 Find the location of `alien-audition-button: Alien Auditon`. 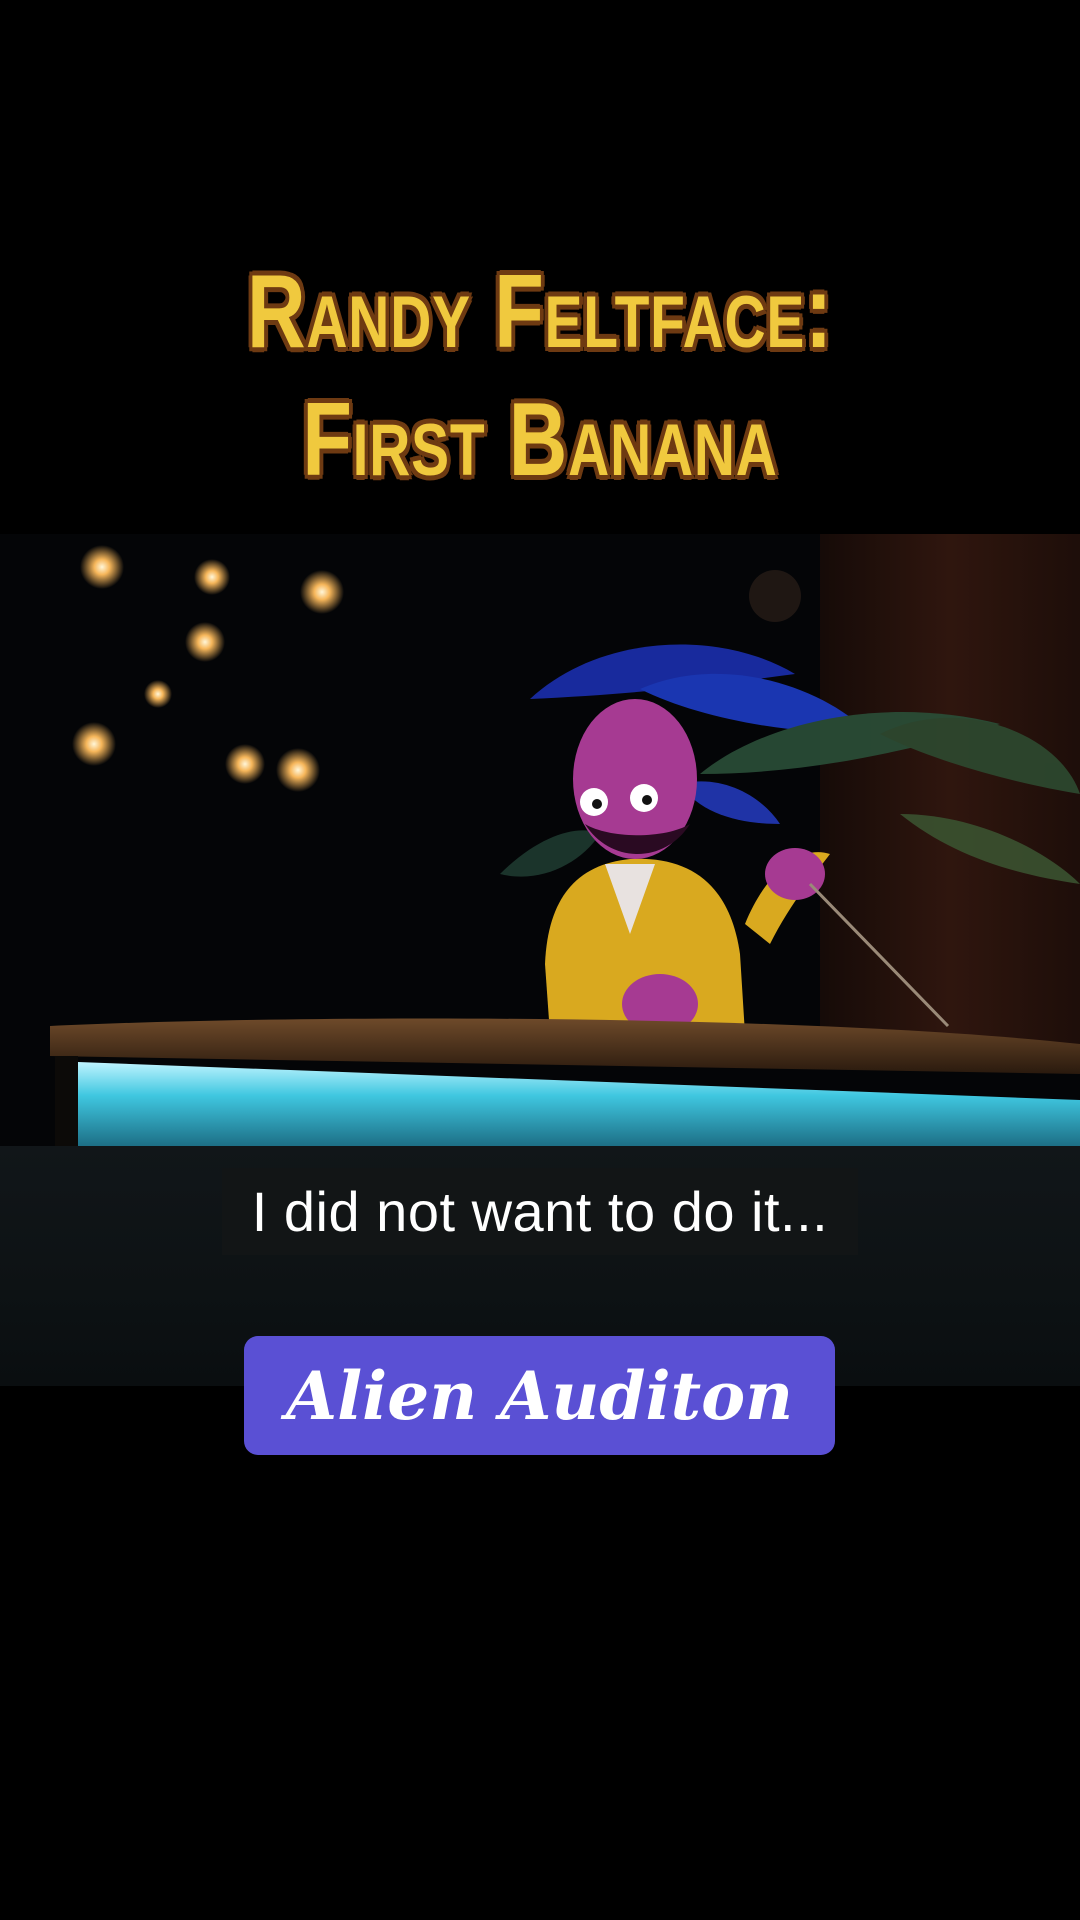

alien-audition-button: Alien Auditon is located at coordinates (539, 1395).